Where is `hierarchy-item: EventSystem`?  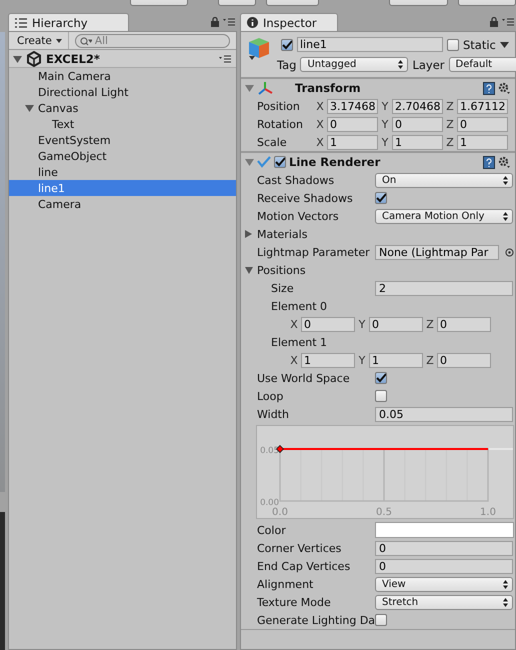
hierarchy-item: EventSystem is located at coordinates (122, 140).